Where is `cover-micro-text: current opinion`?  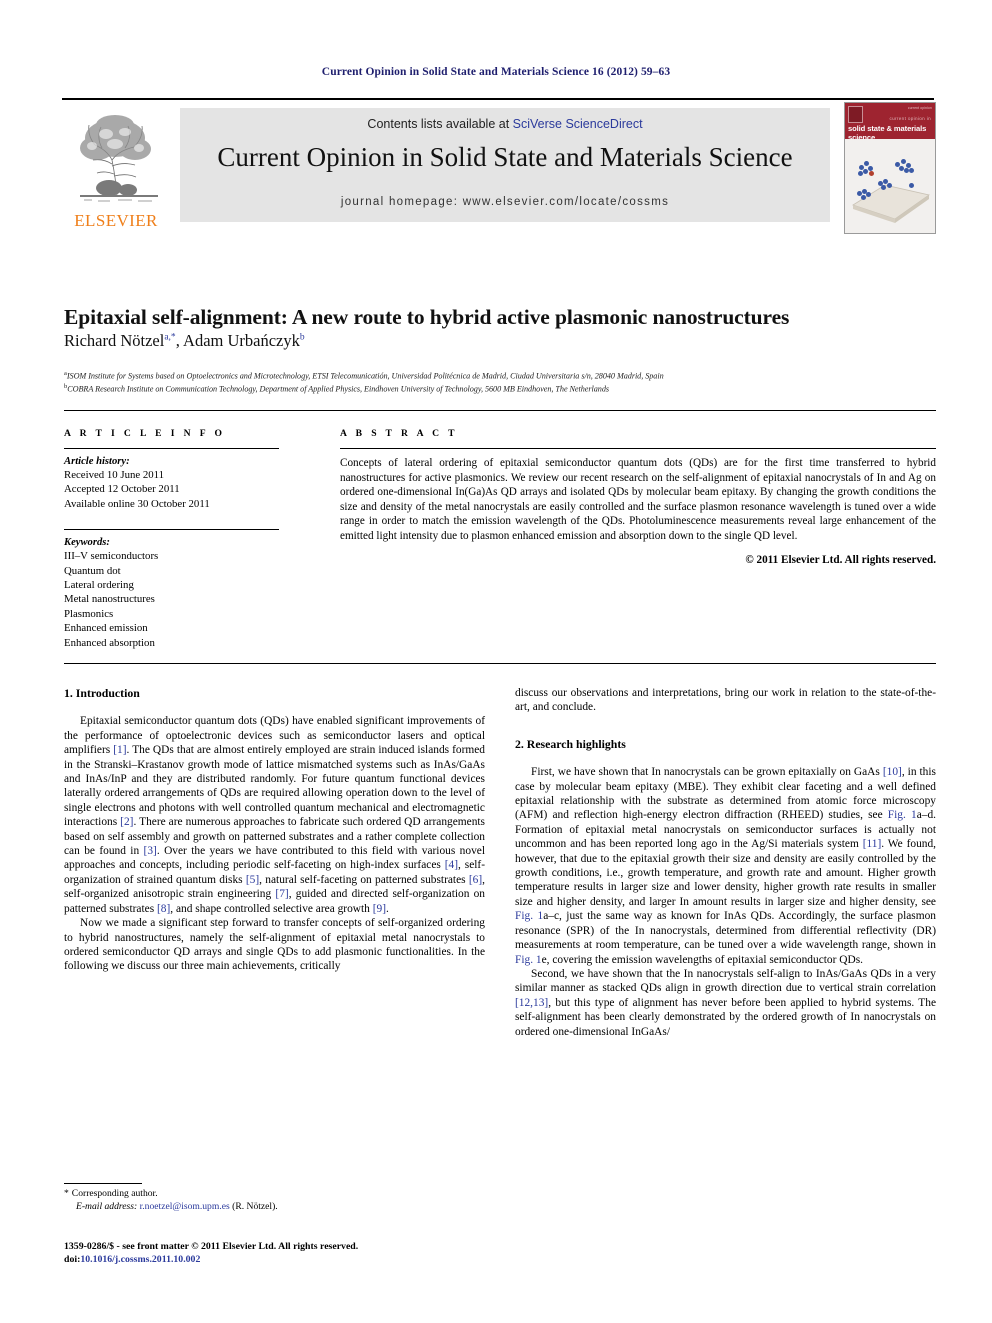
cover-micro-text: current opinion is located at coordinates (919, 108).